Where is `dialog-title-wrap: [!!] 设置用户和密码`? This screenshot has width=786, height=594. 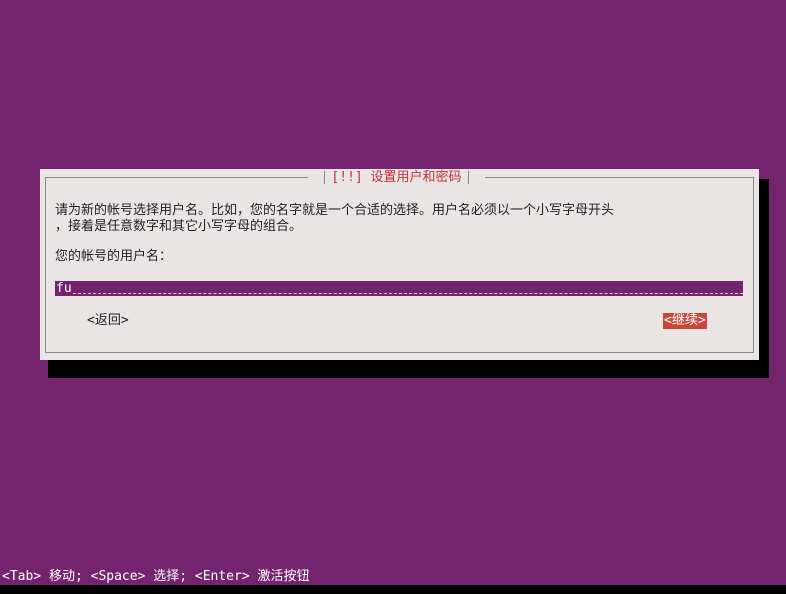 dialog-title-wrap: [!!] 设置用户和密码 is located at coordinates (396, 178).